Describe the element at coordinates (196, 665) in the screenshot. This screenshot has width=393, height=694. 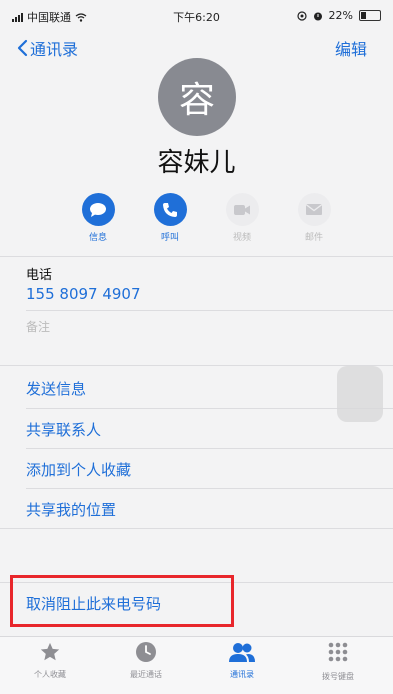
I see `tab-bar: 个人收藏 最近通话 通讯录 拨号键盘` at that location.